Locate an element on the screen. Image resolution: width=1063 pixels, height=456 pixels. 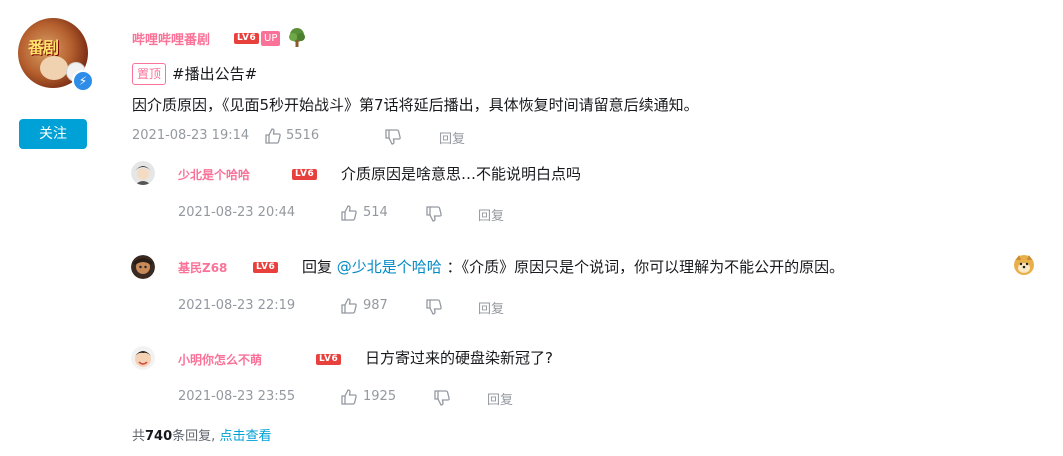
verified-icon: ⚡ is located at coordinates (83, 81).